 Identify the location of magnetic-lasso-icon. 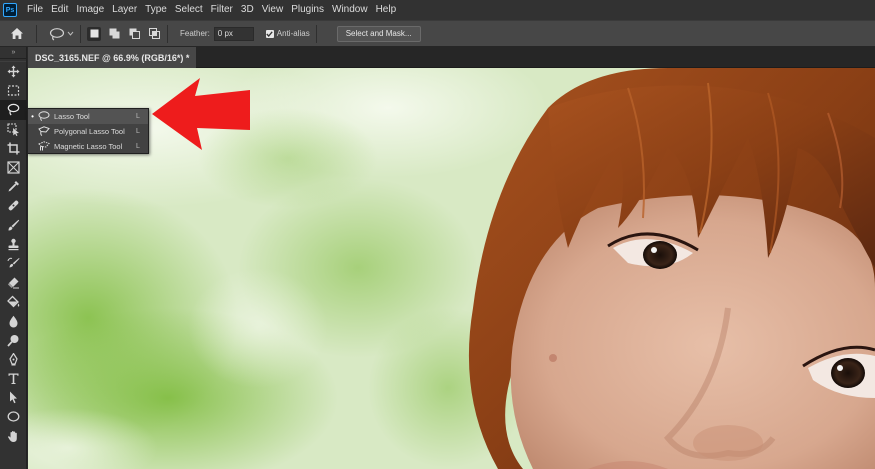
(44, 146).